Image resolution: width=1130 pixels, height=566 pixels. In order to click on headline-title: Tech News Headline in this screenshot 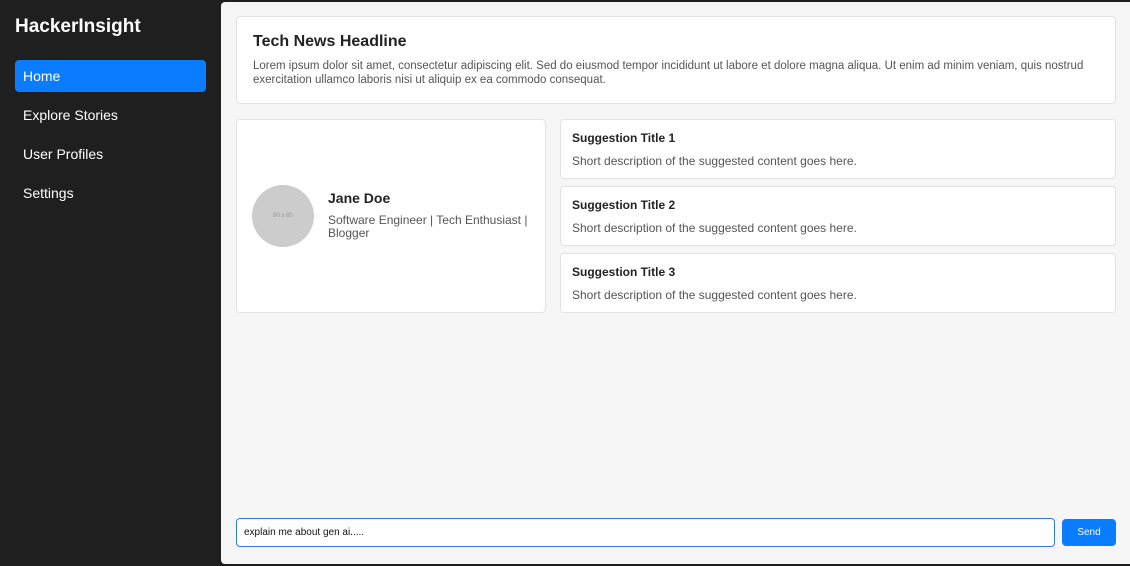, I will do `click(330, 41)`.